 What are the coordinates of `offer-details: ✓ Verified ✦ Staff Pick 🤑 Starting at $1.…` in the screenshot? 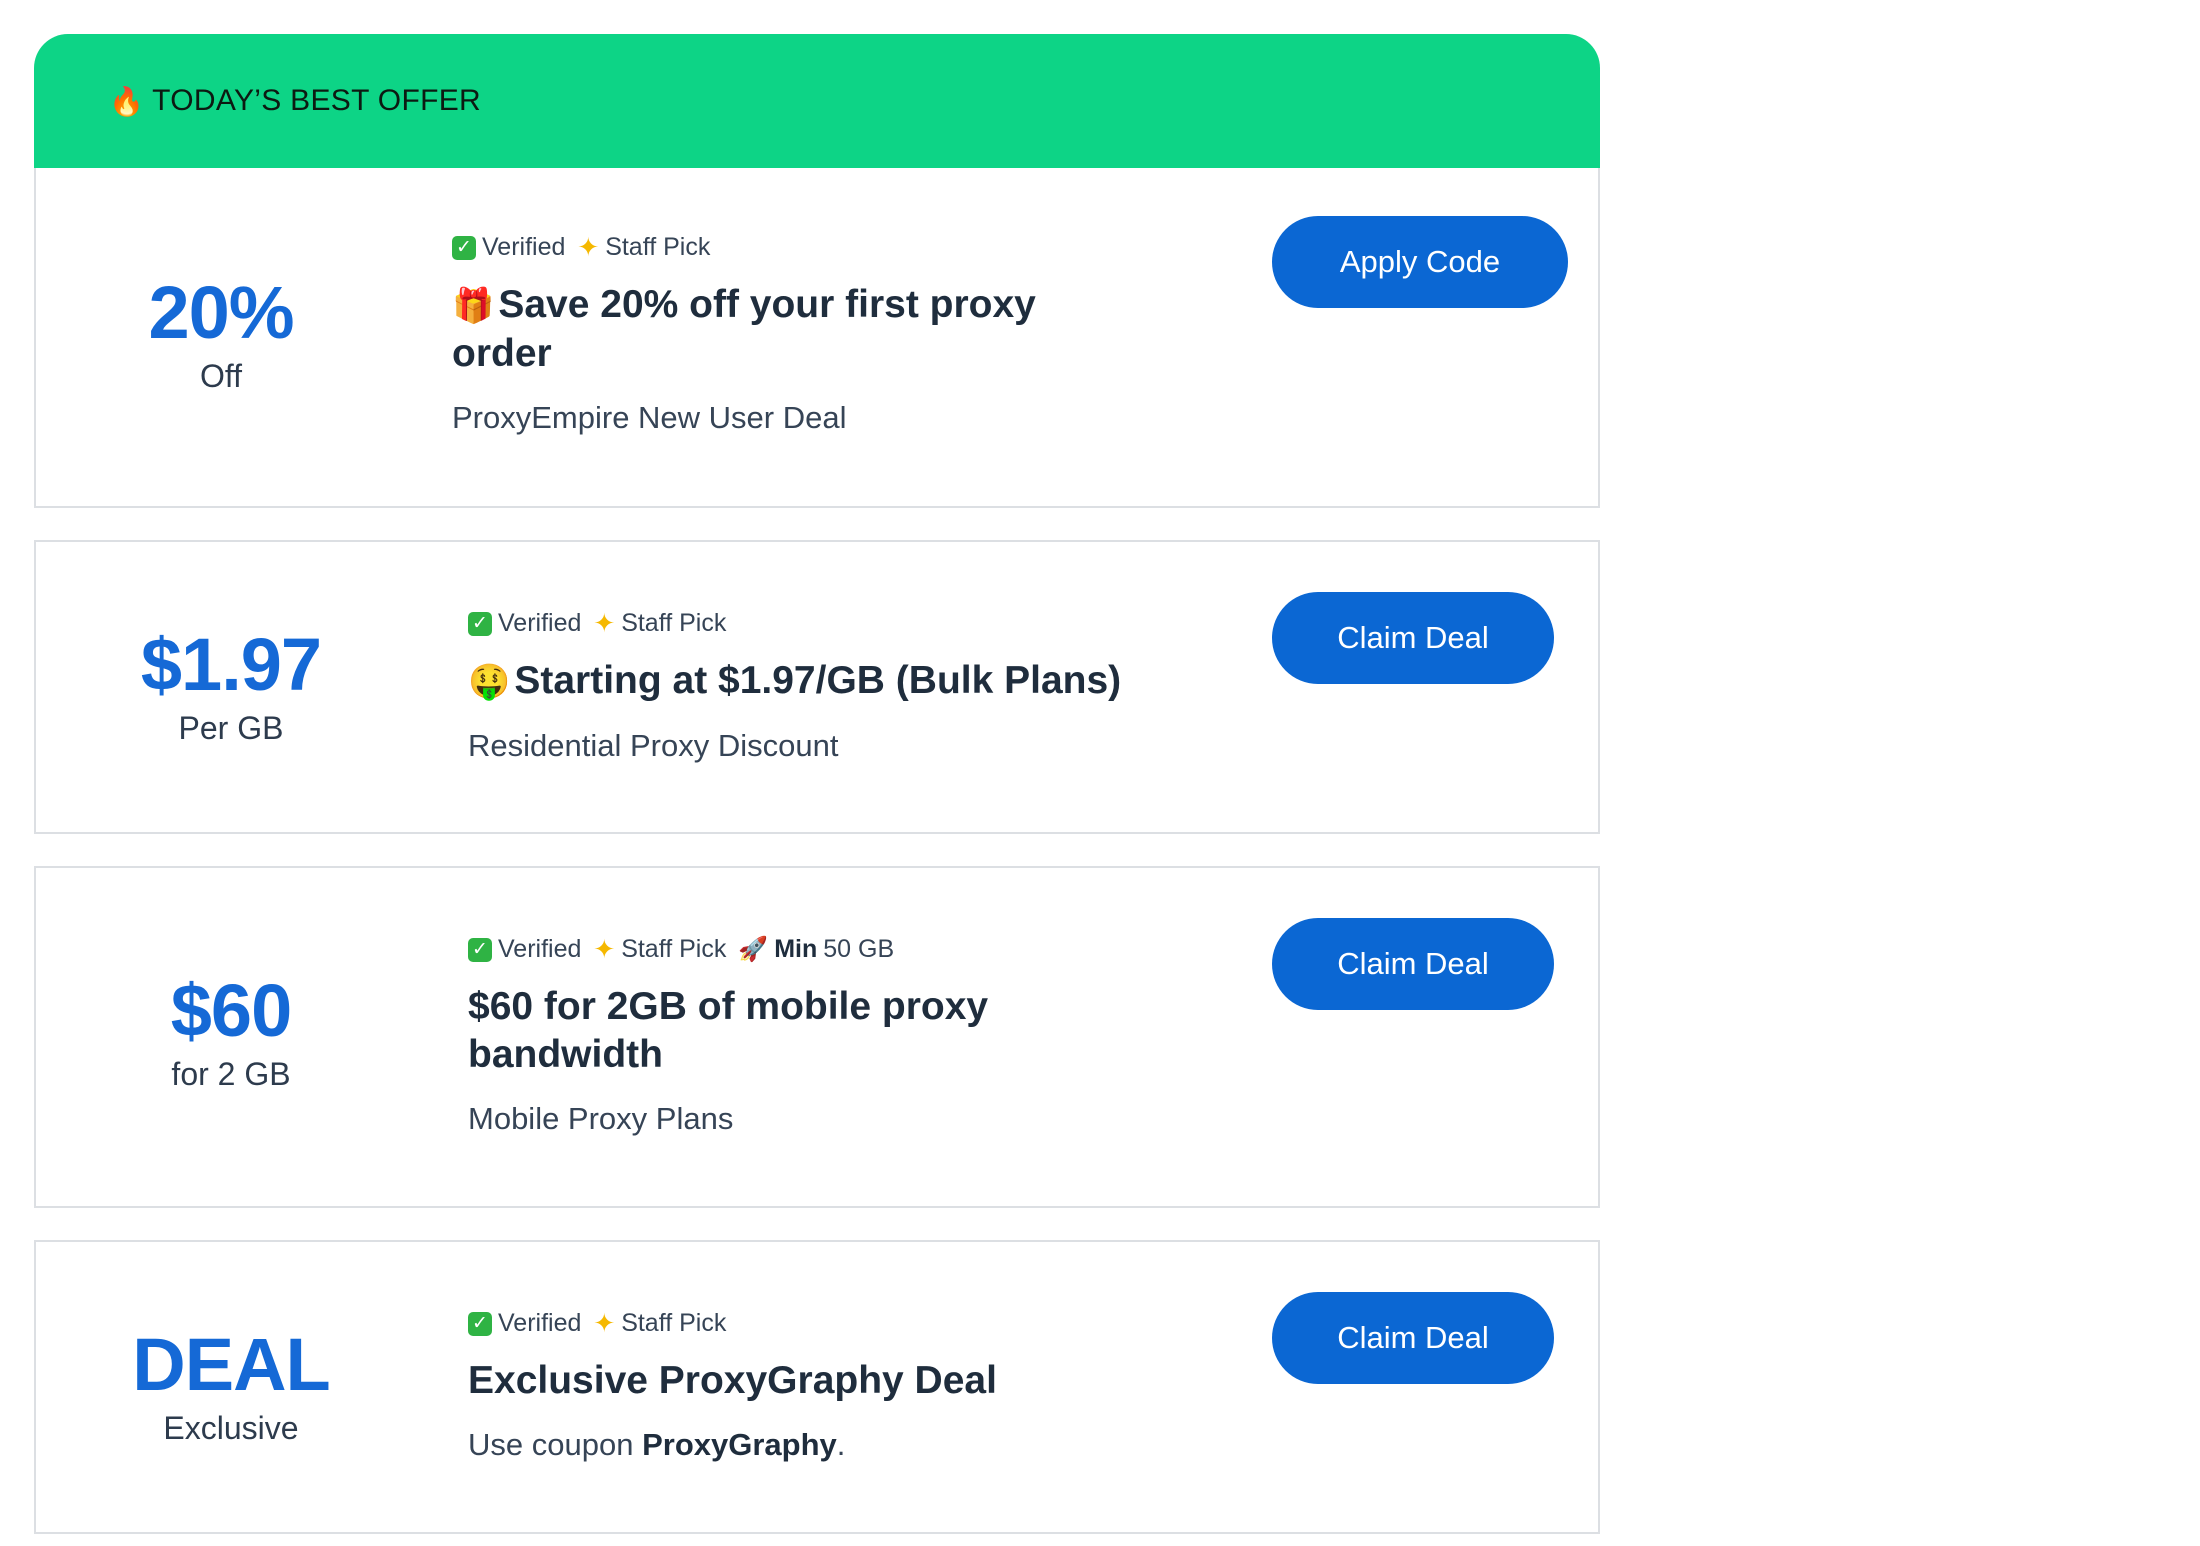 It's located at (848, 686).